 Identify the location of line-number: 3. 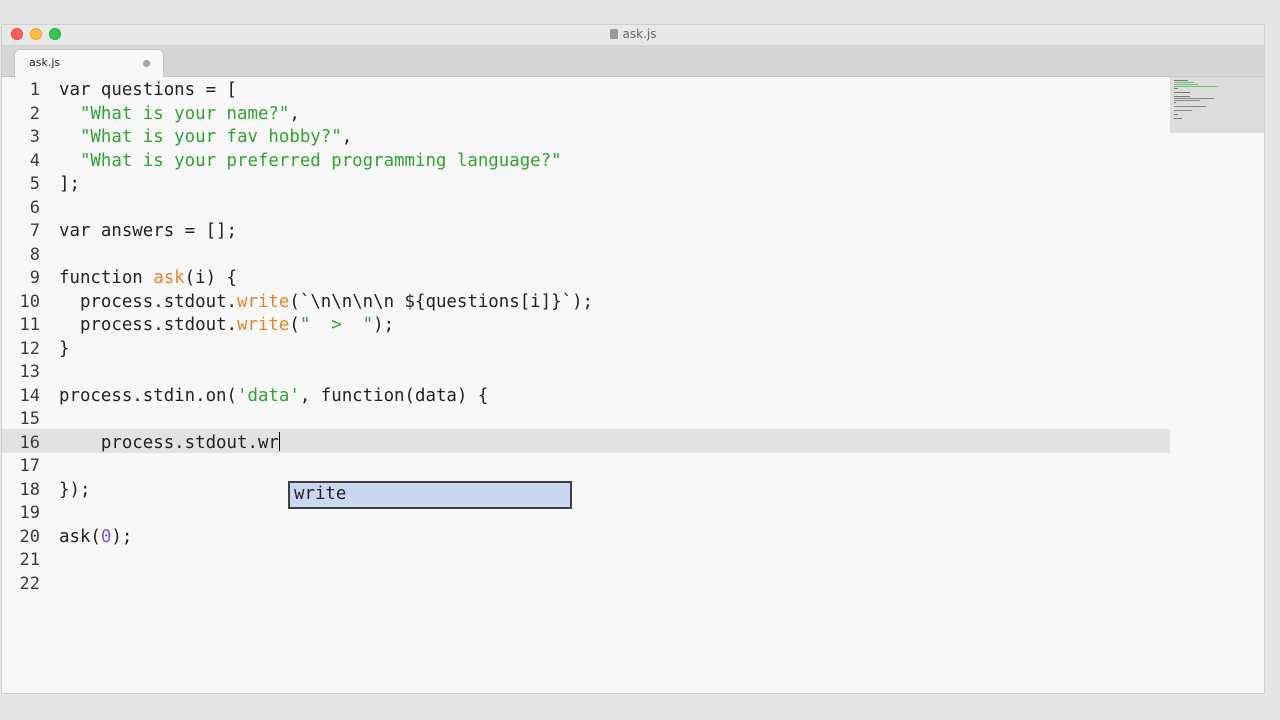
(34, 137).